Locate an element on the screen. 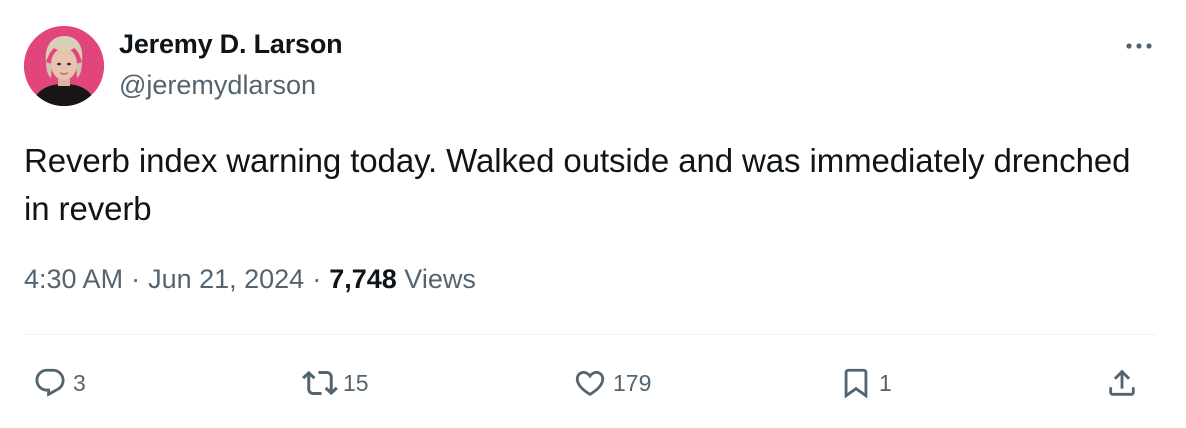  author-handle: @jeremydlarson is located at coordinates (217, 85).